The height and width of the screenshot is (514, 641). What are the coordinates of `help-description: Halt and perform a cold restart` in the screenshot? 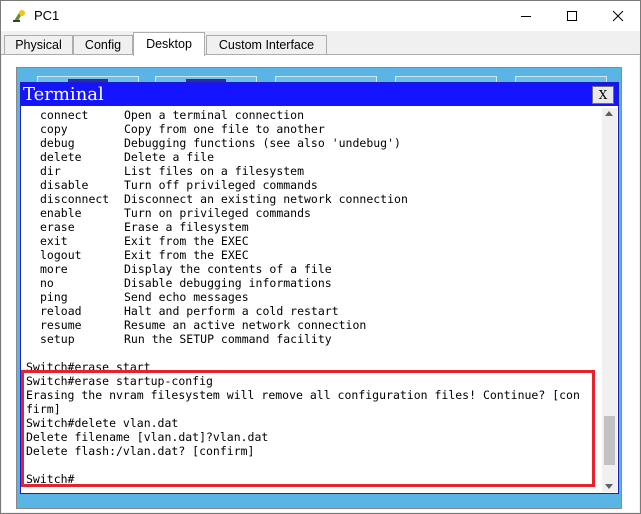 It's located at (231, 311).